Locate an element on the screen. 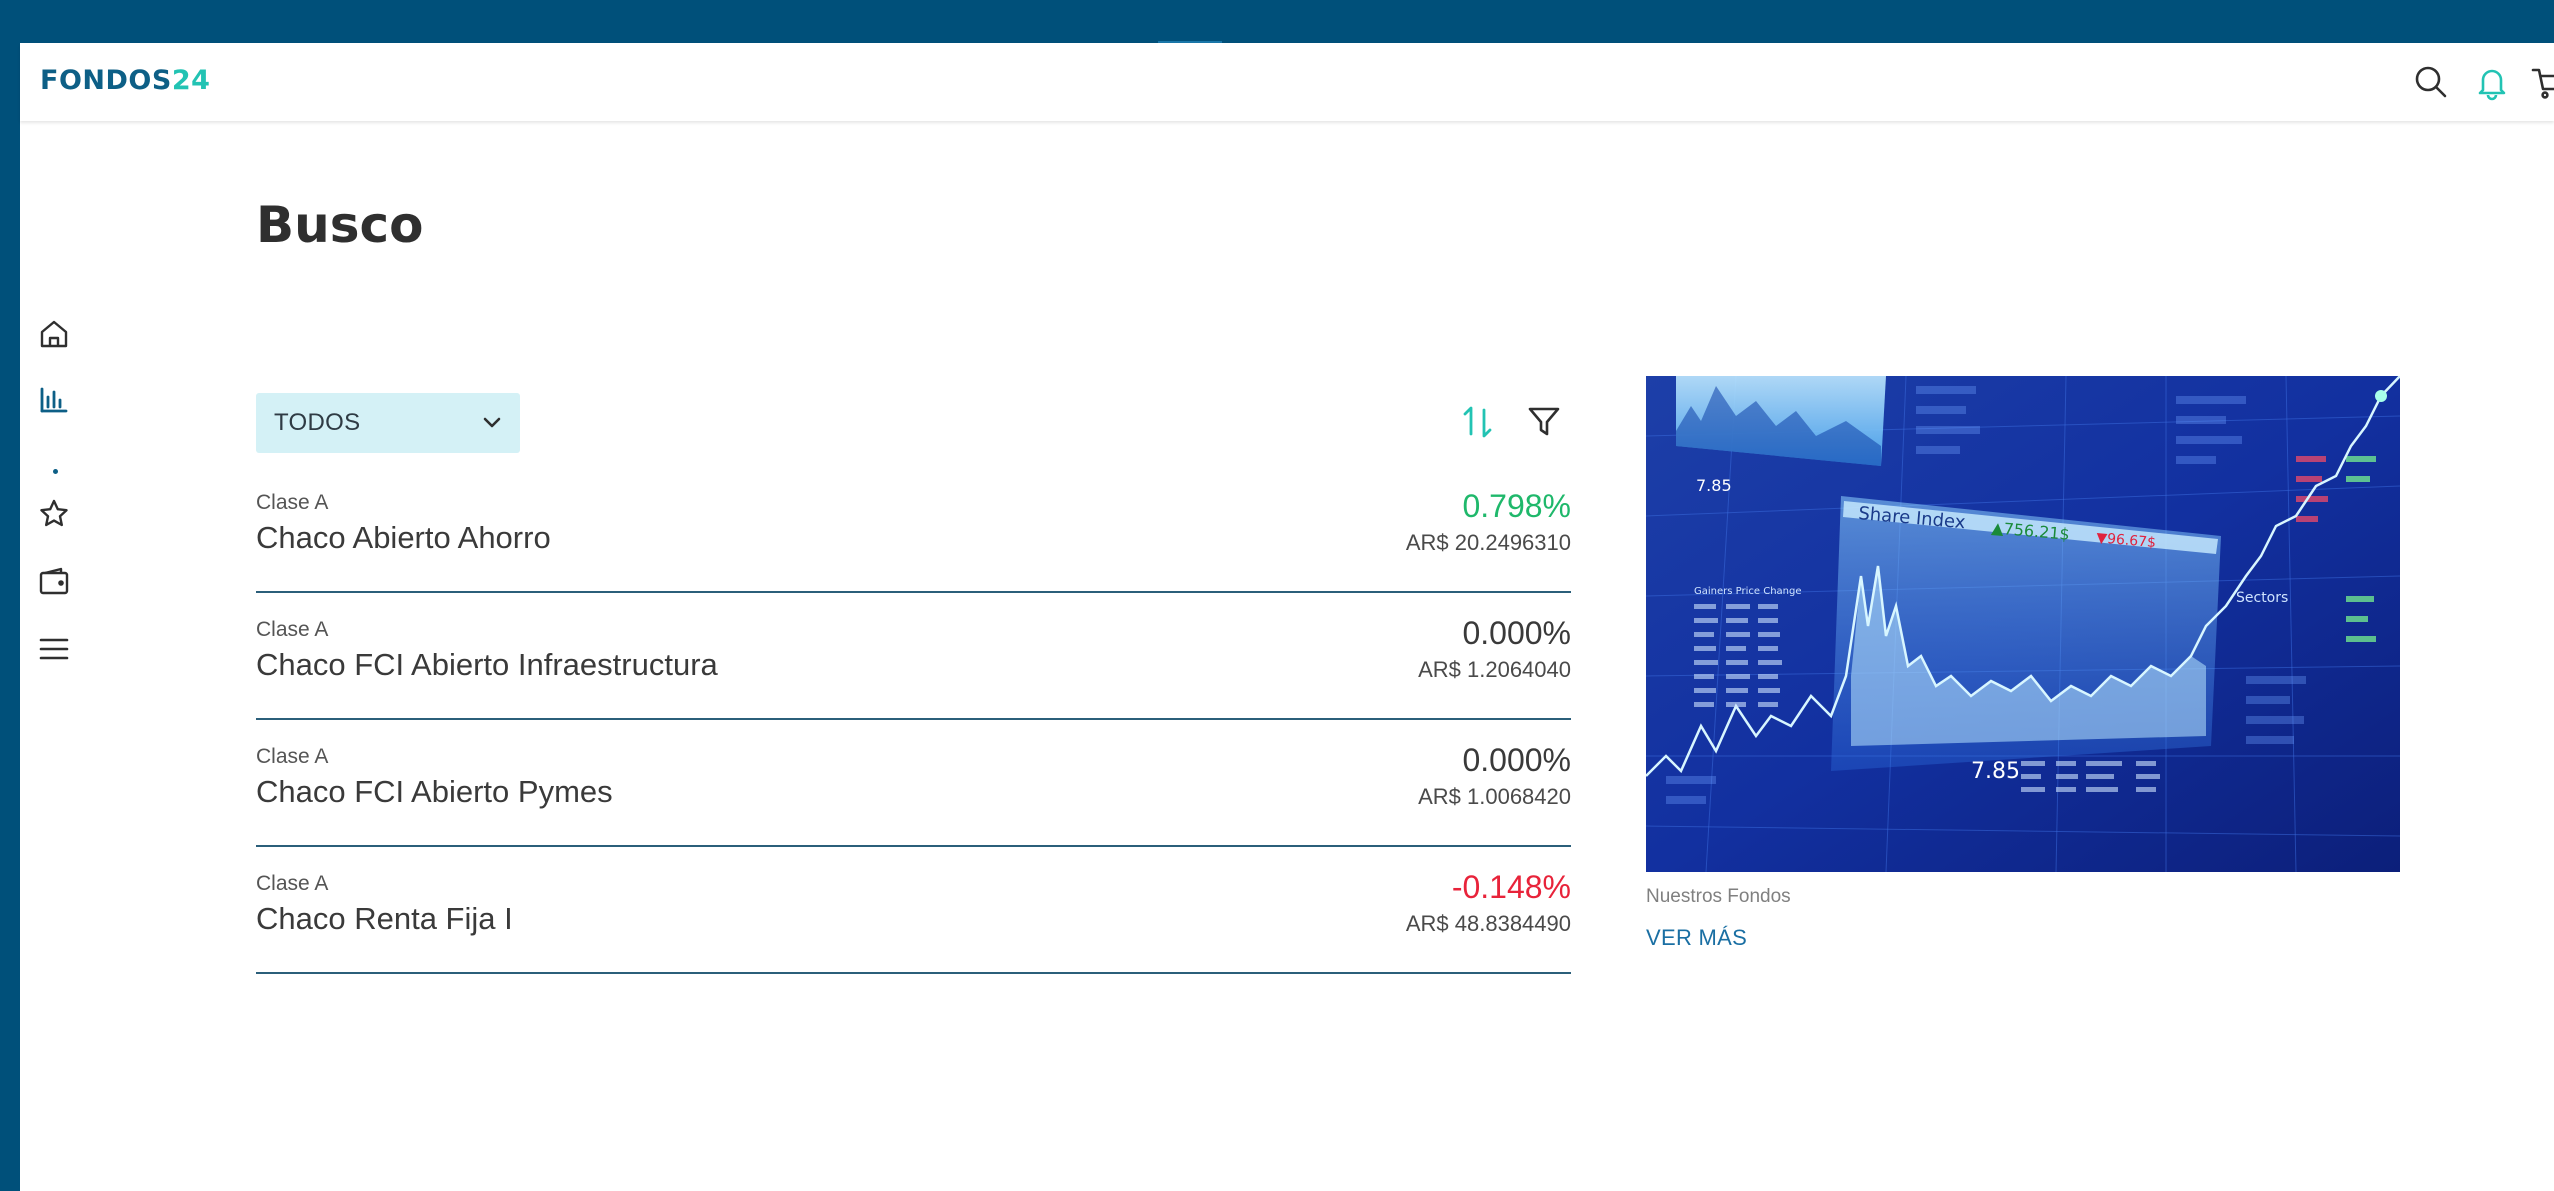 The image size is (2554, 1191). star-icon is located at coordinates (54, 513).